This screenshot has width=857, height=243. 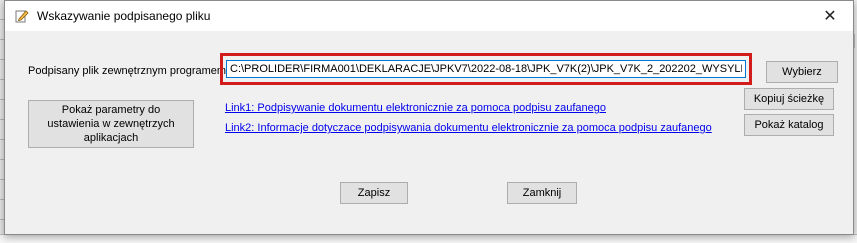 I want to click on background-bottom-strip, so click(x=428, y=238).